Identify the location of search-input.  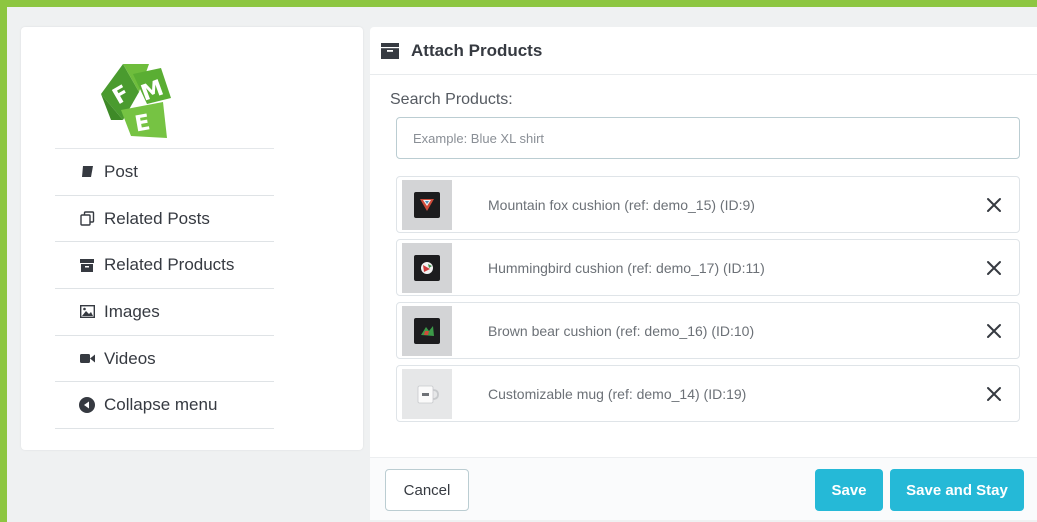
(708, 138).